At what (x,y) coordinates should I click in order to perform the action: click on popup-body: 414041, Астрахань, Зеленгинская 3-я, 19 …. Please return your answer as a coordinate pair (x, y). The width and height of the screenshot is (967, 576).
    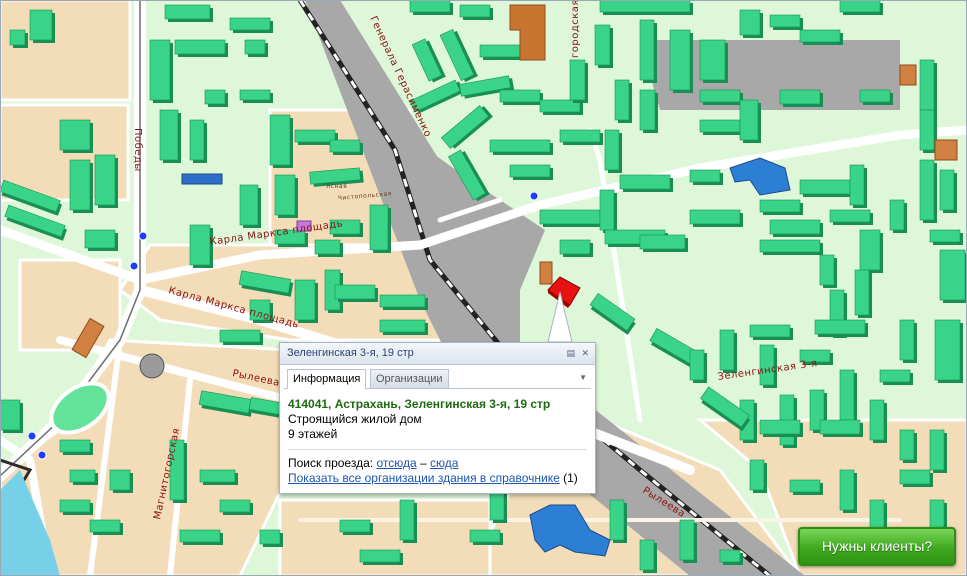
    Looking at the image, I should click on (437, 437).